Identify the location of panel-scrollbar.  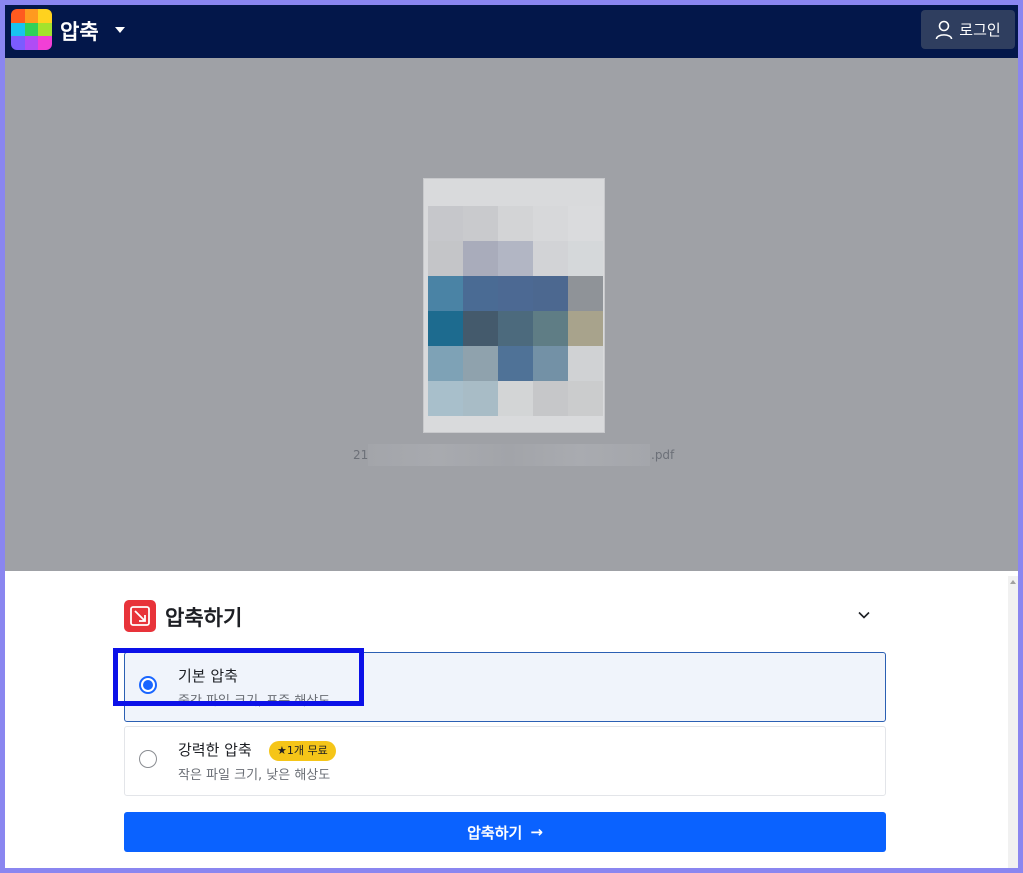
(1013, 722).